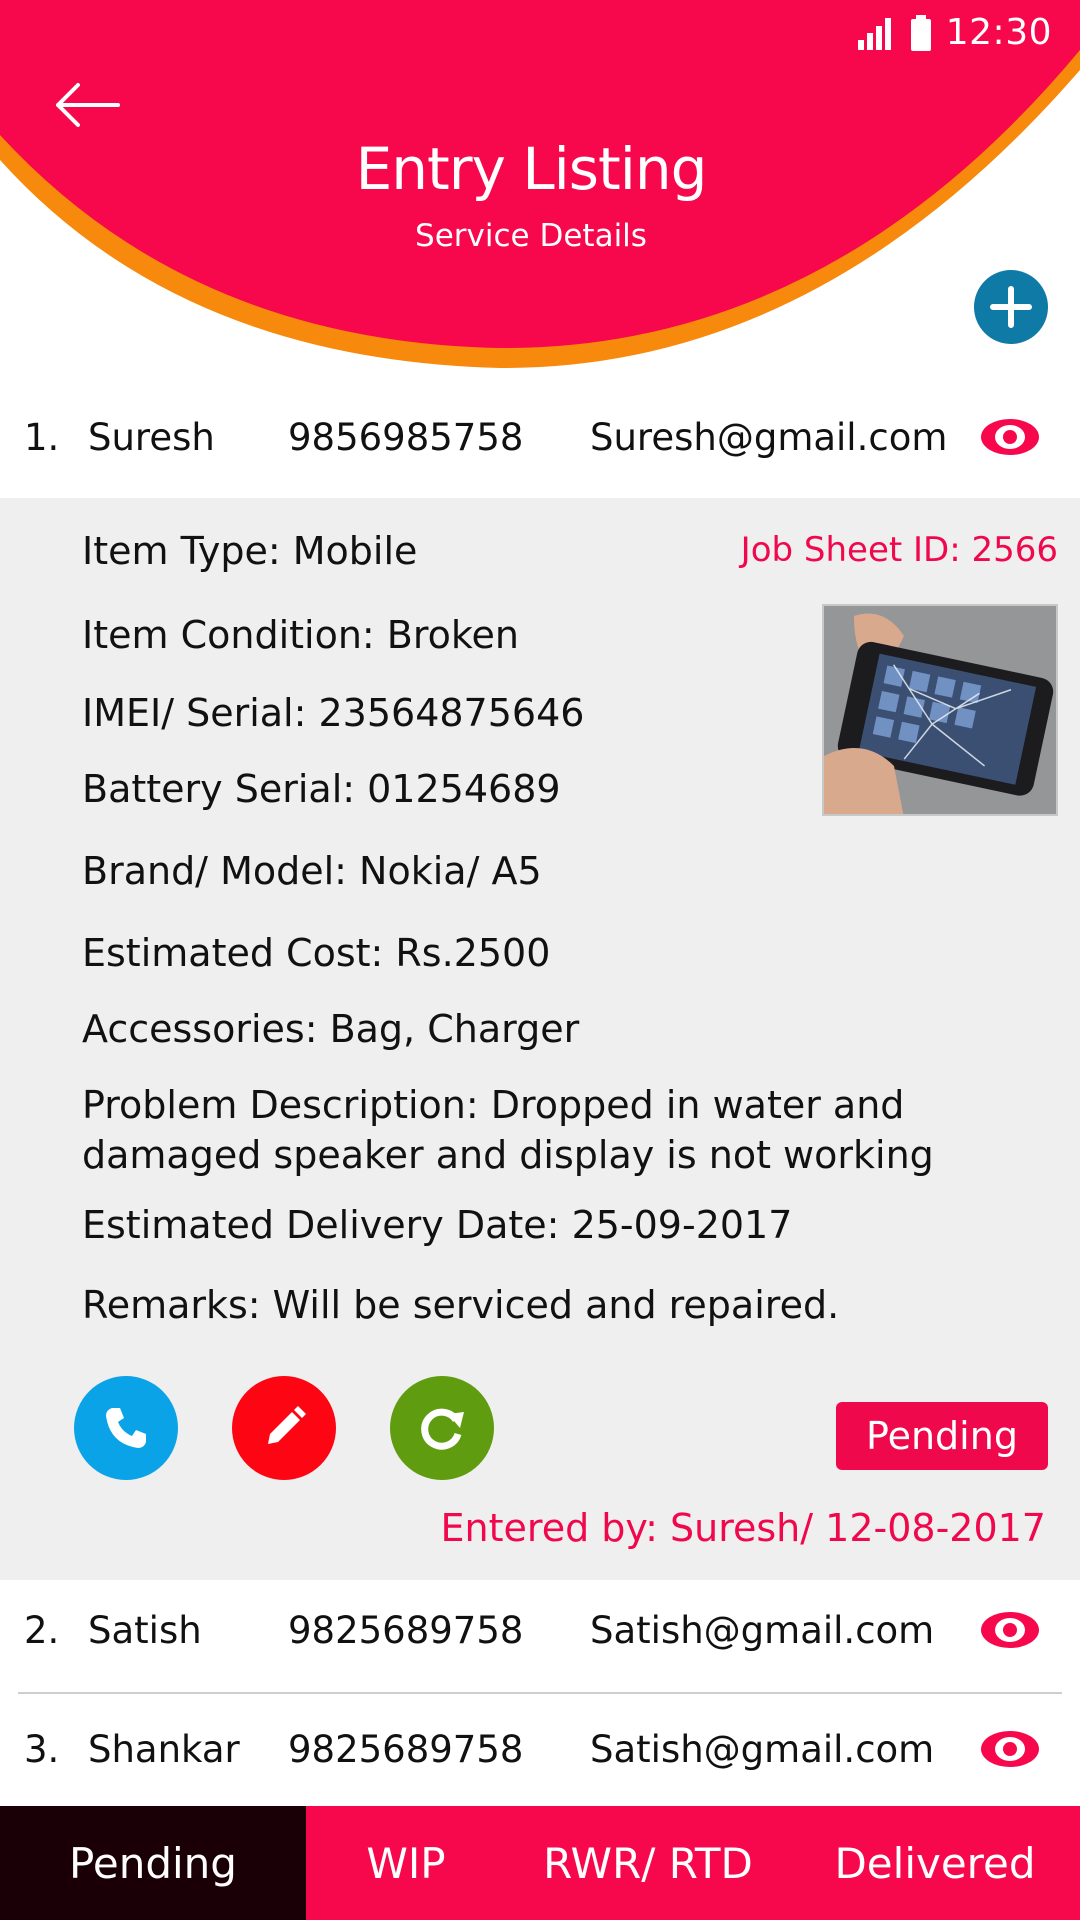 The width and height of the screenshot is (1080, 1920). I want to click on broken-phone-image, so click(940, 710).